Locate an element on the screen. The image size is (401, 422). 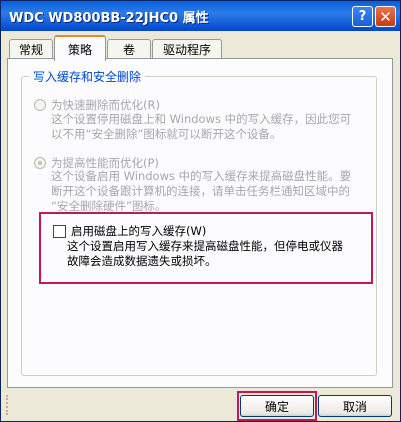
cancel-button-label: 取消 is located at coordinates (354, 406).